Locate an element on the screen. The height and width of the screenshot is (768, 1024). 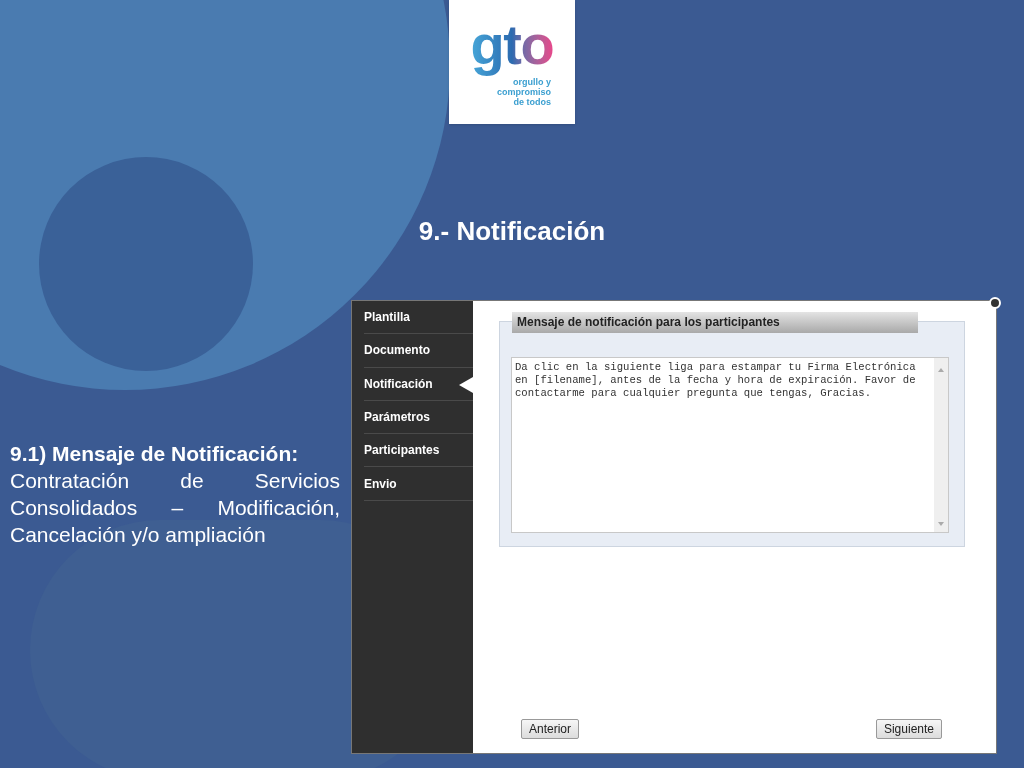
panel-title: Mensaje de notificación para los participantes is located at coordinates (715, 322).